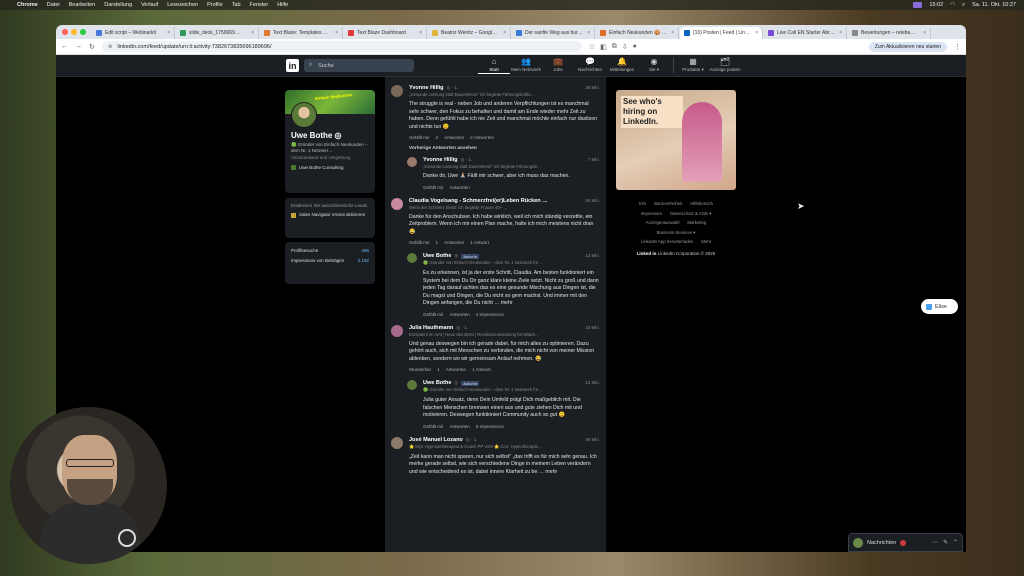 The height and width of the screenshot is (576, 1024). Describe the element at coordinates (330, 260) in the screenshot. I see `stat-impressions: Impressions von Beiträgen 2.192` at that location.